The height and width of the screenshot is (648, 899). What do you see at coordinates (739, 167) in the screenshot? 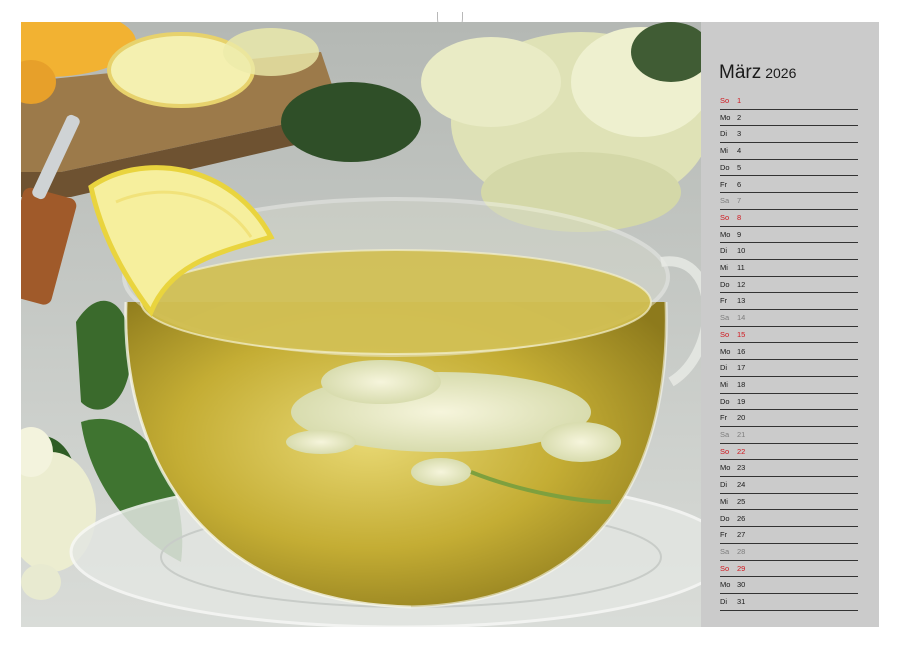
I see `day-number: 5` at bounding box center [739, 167].